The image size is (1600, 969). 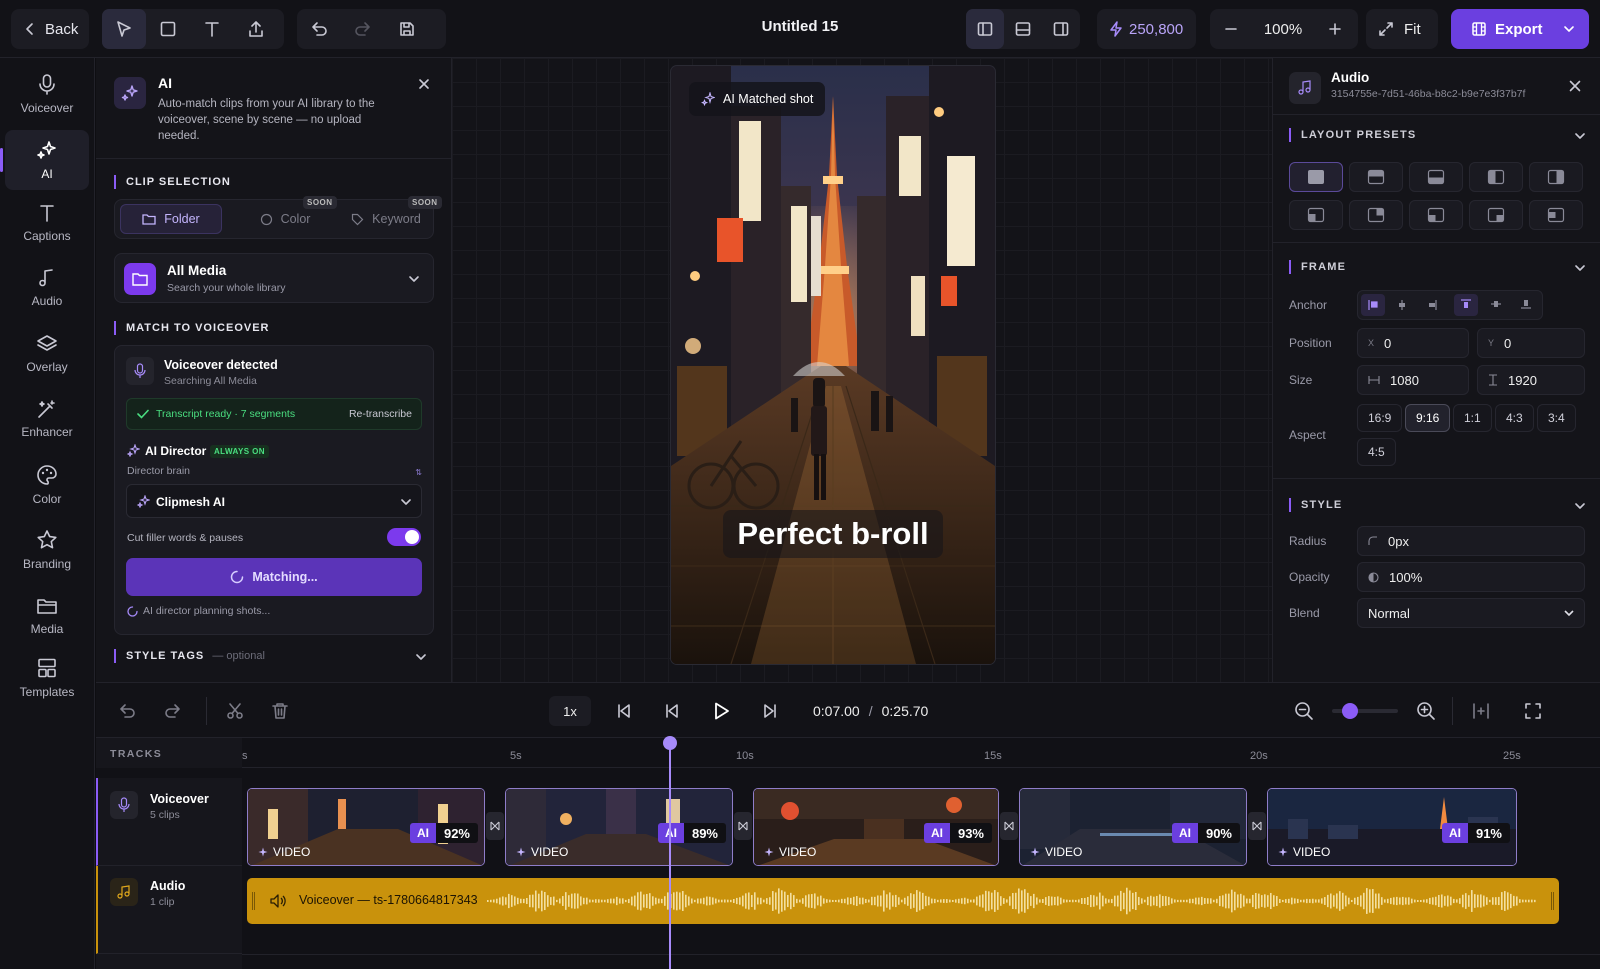 I want to click on timeline-ruler: s 5s 10s 15s 20s 25s, so click(x=921, y=753).